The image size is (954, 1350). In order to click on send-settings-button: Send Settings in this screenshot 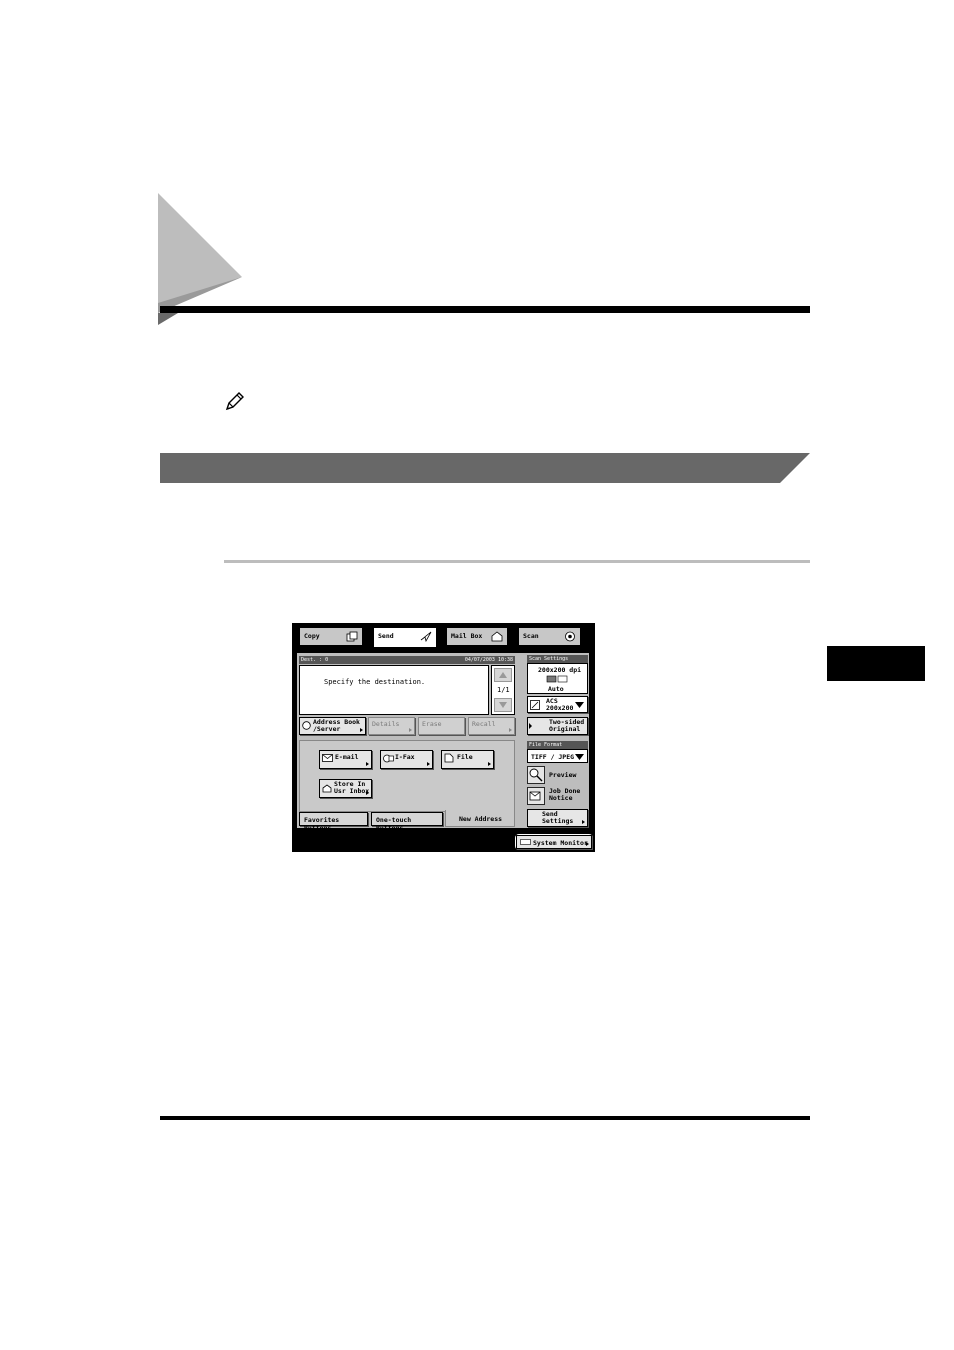, I will do `click(557, 818)`.